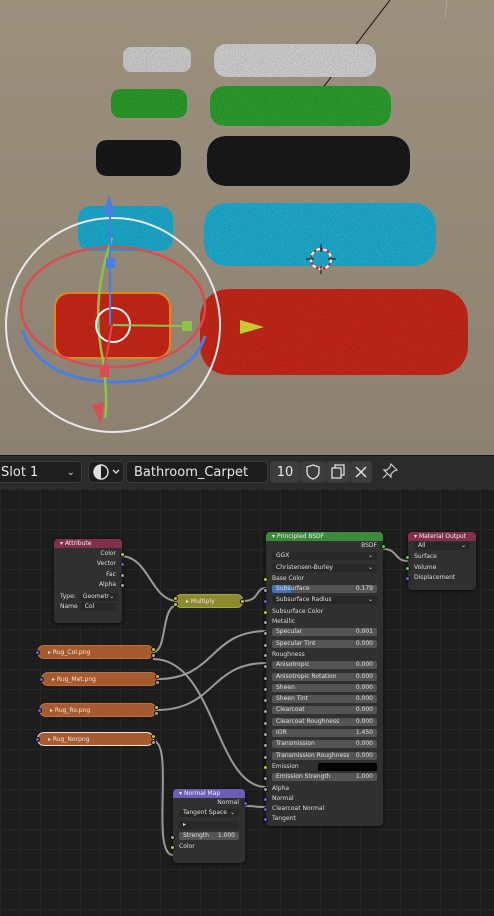 The image size is (494, 916). What do you see at coordinates (324, 755) in the screenshot?
I see `transmission-roughness-field: Transmission Roughness 0.000` at bounding box center [324, 755].